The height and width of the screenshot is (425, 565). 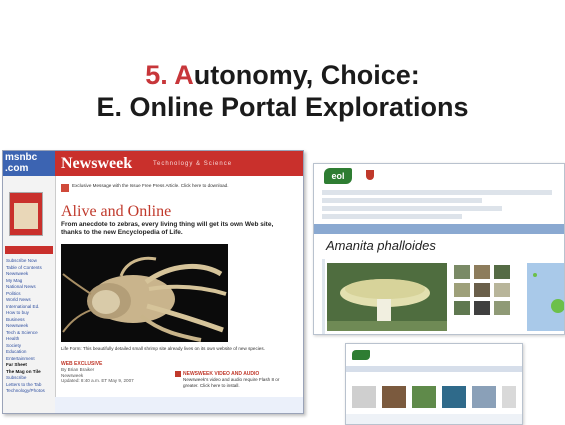 What do you see at coordinates (535, 275) in the screenshot?
I see `map-marker-small` at bounding box center [535, 275].